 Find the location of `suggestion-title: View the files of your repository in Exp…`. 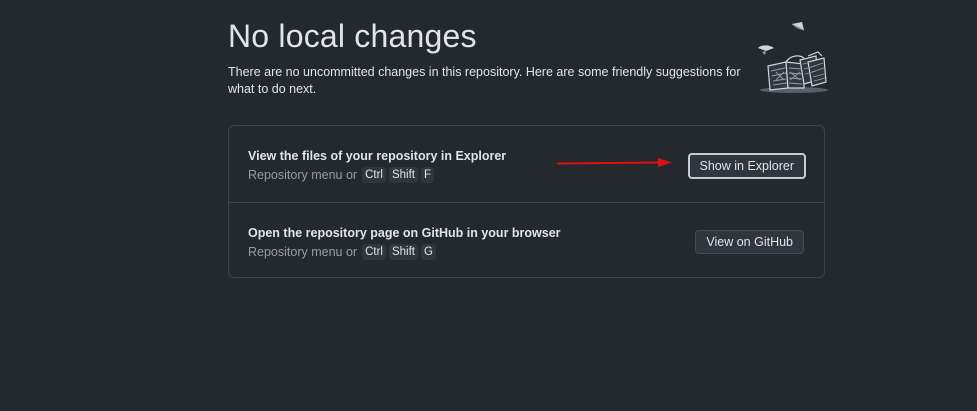

suggestion-title: View the files of your repository in Exp… is located at coordinates (377, 156).